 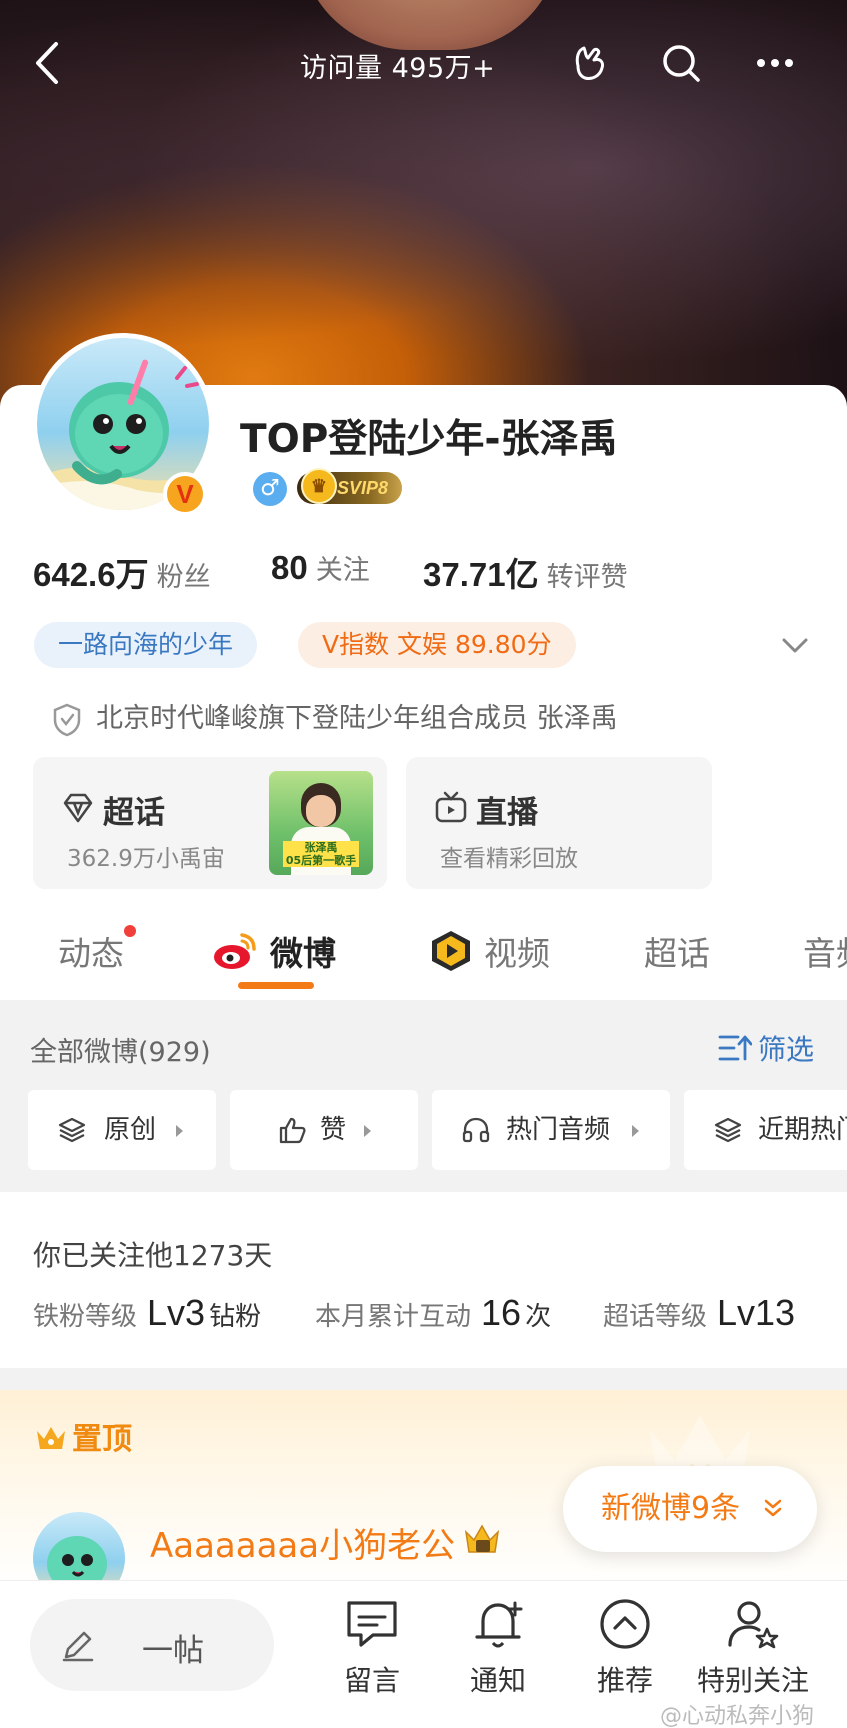 What do you see at coordinates (179, 1131) in the screenshot?
I see `chip-arrow-icon` at bounding box center [179, 1131].